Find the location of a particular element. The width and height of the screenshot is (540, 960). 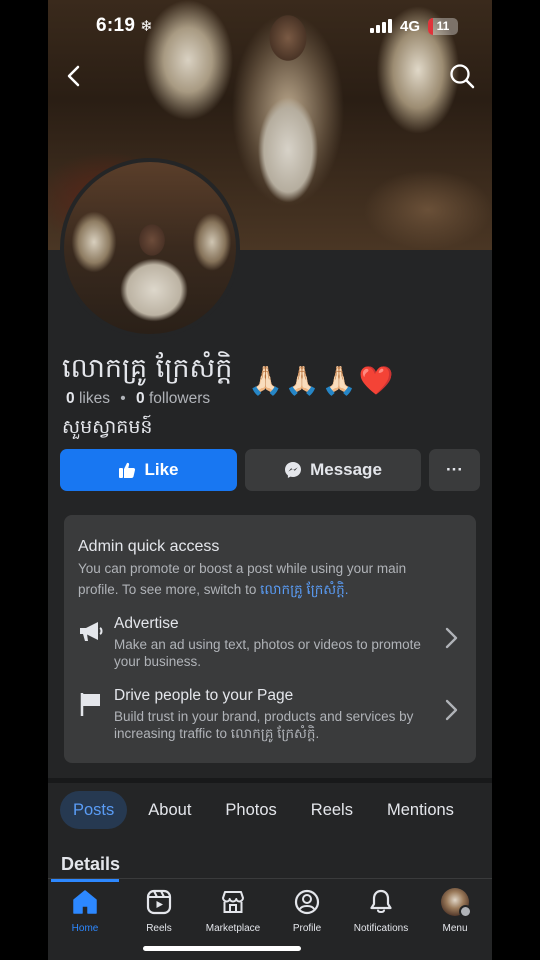

likes-label: likes is located at coordinates (94, 398).